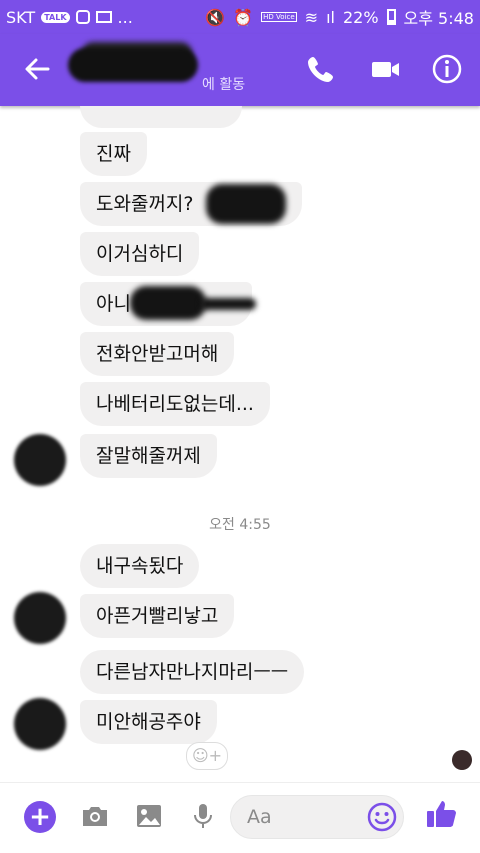 The image size is (480, 853). What do you see at coordinates (259, 817) in the screenshot?
I see `input-placeholder: Aa` at bounding box center [259, 817].